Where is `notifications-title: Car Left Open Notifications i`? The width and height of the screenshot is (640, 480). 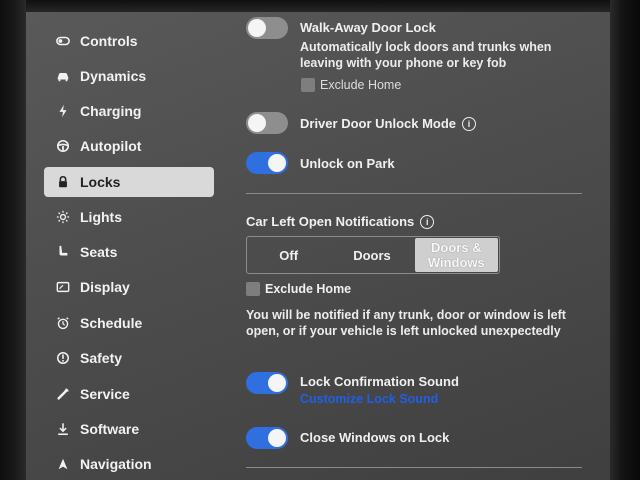 notifications-title: Car Left Open Notifications i is located at coordinates (340, 221).